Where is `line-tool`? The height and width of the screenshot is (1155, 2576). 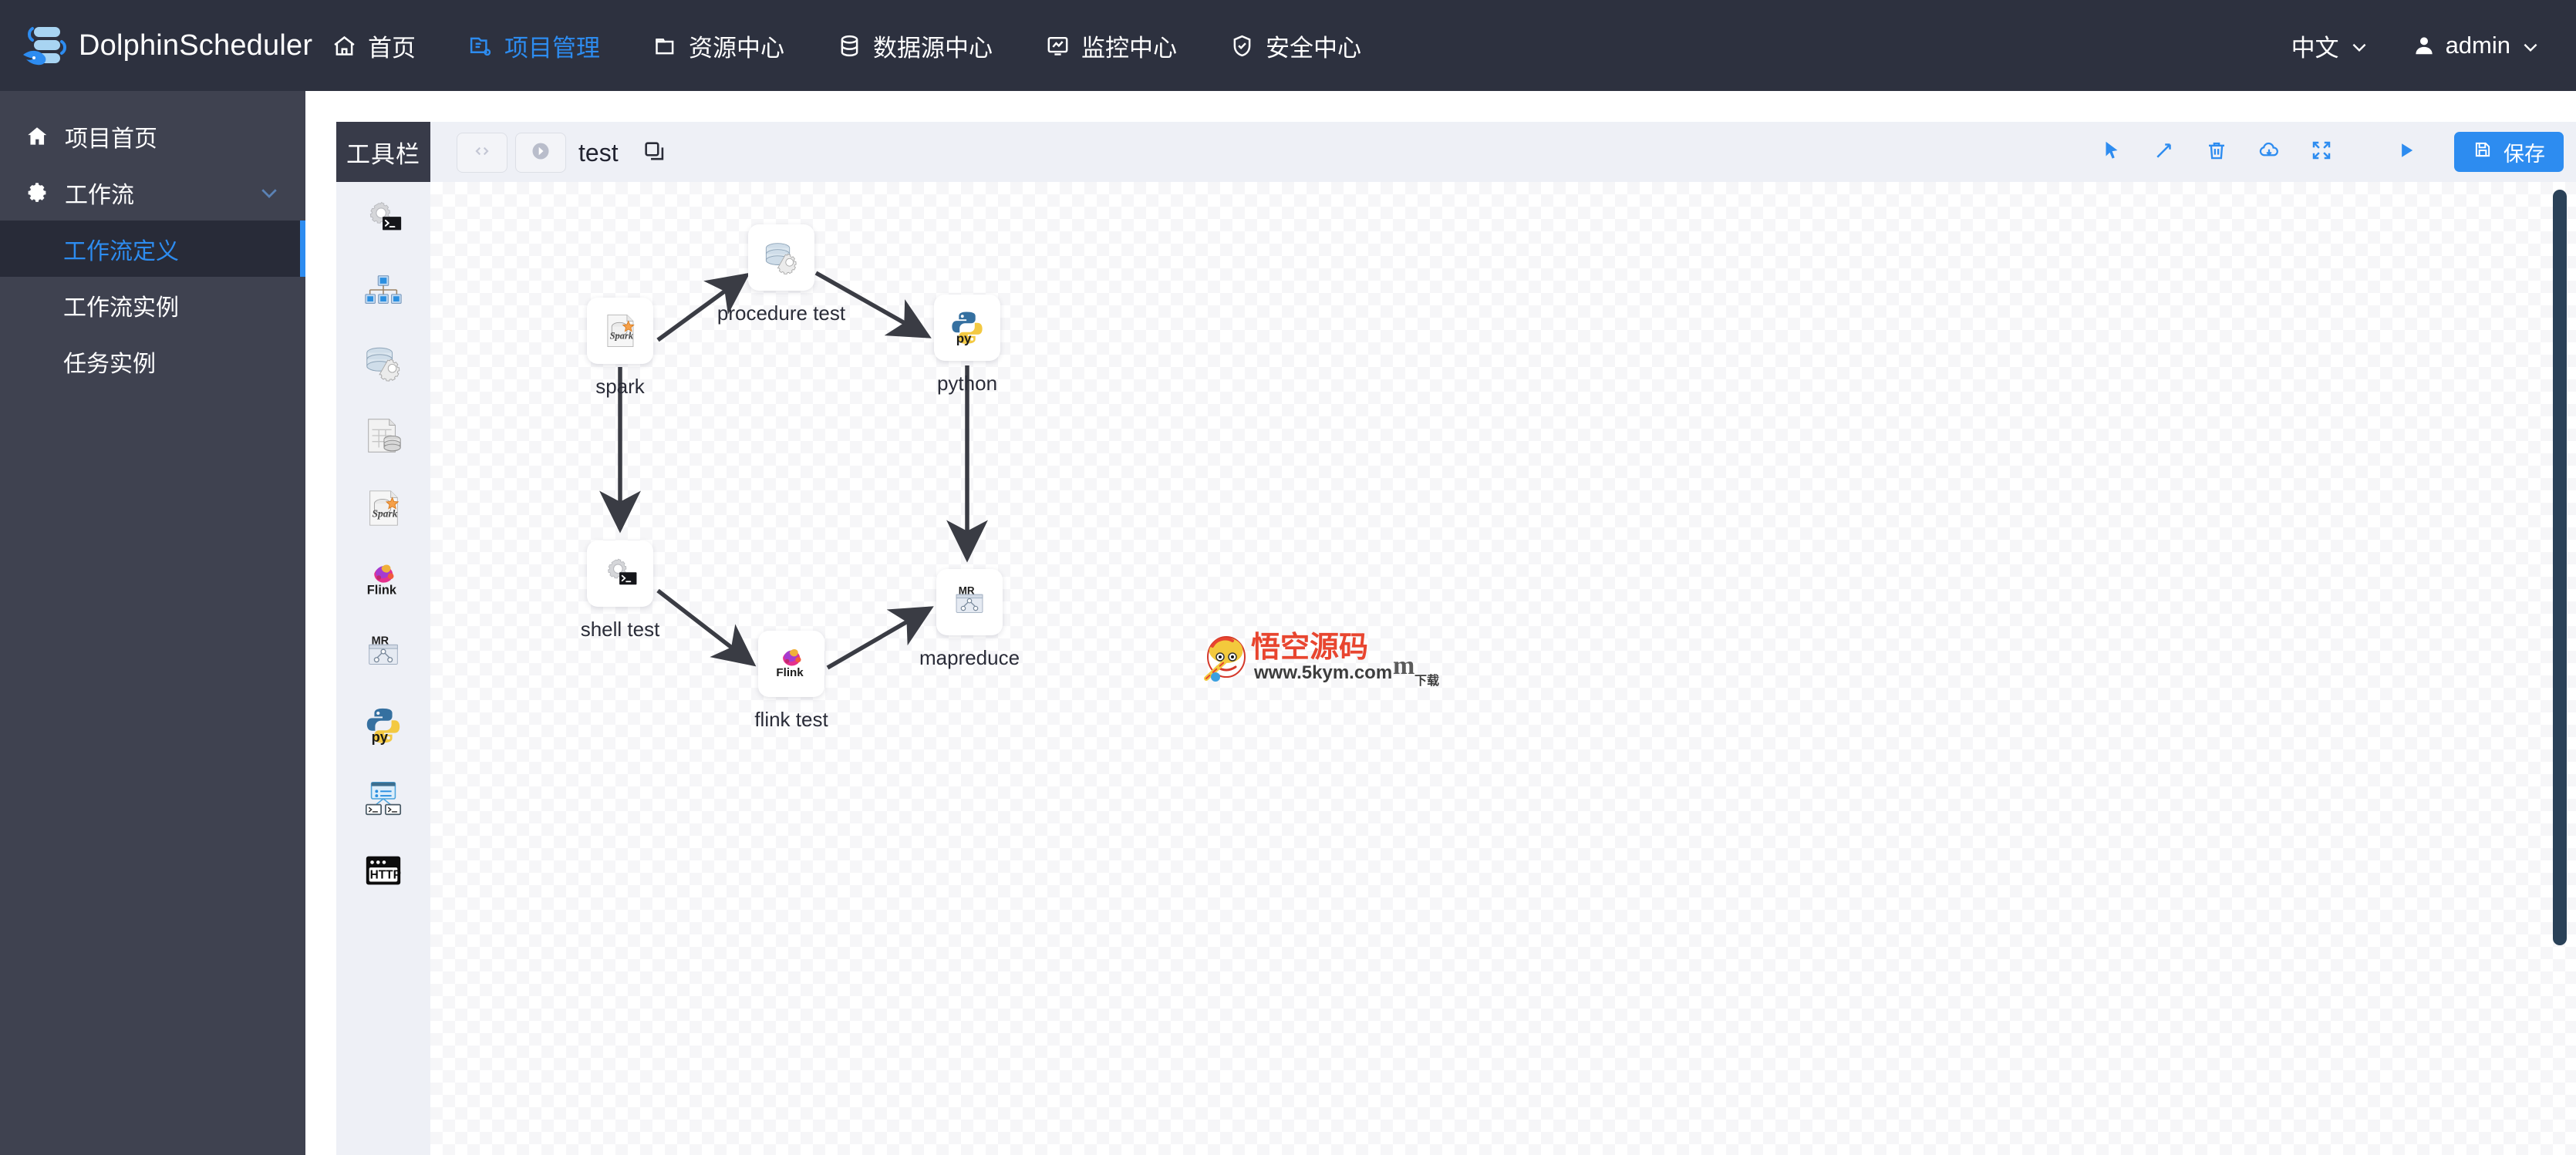
line-tool is located at coordinates (2164, 152).